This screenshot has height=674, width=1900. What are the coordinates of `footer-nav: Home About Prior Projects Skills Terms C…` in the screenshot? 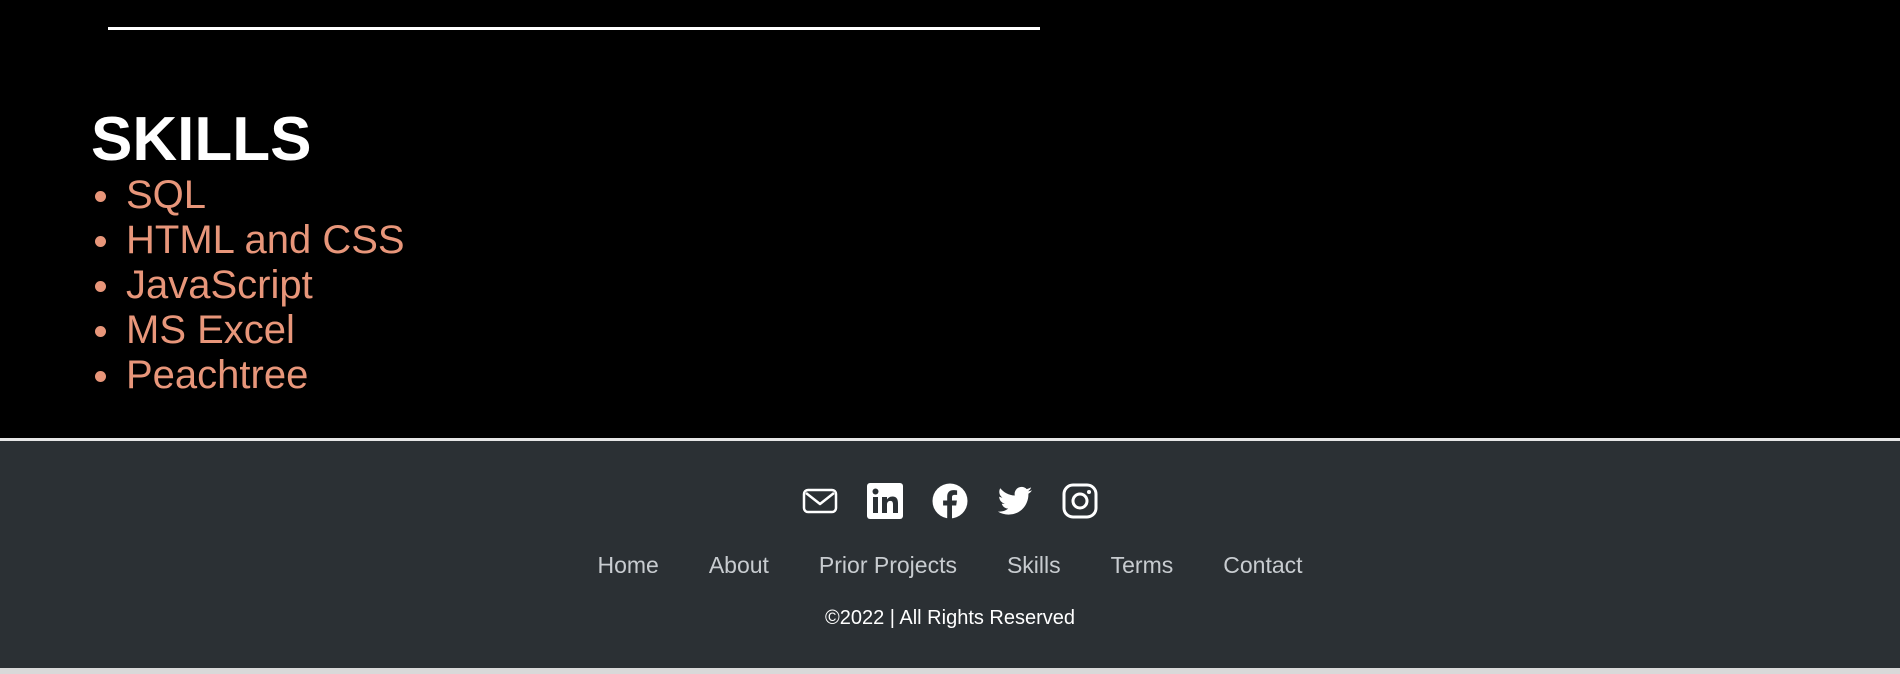 It's located at (950, 565).